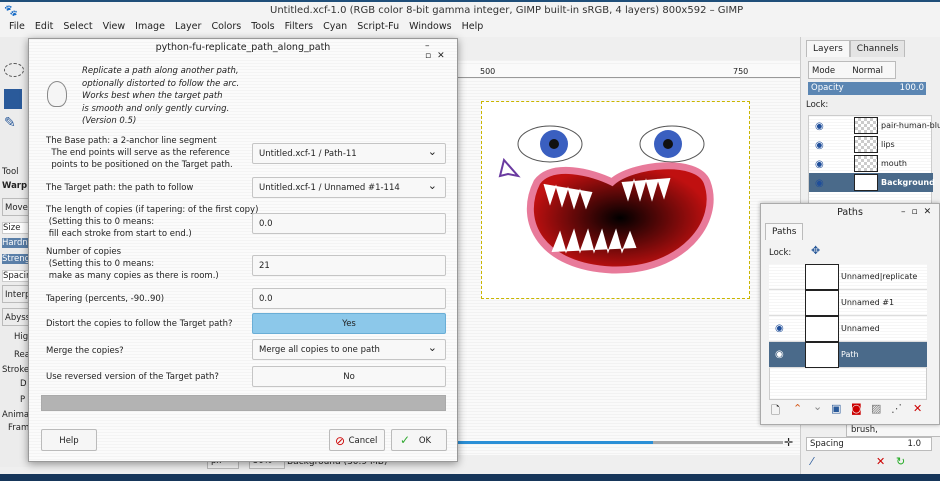 The height and width of the screenshot is (481, 940). I want to click on spacing-field: Spacing 1.0, so click(869, 444).